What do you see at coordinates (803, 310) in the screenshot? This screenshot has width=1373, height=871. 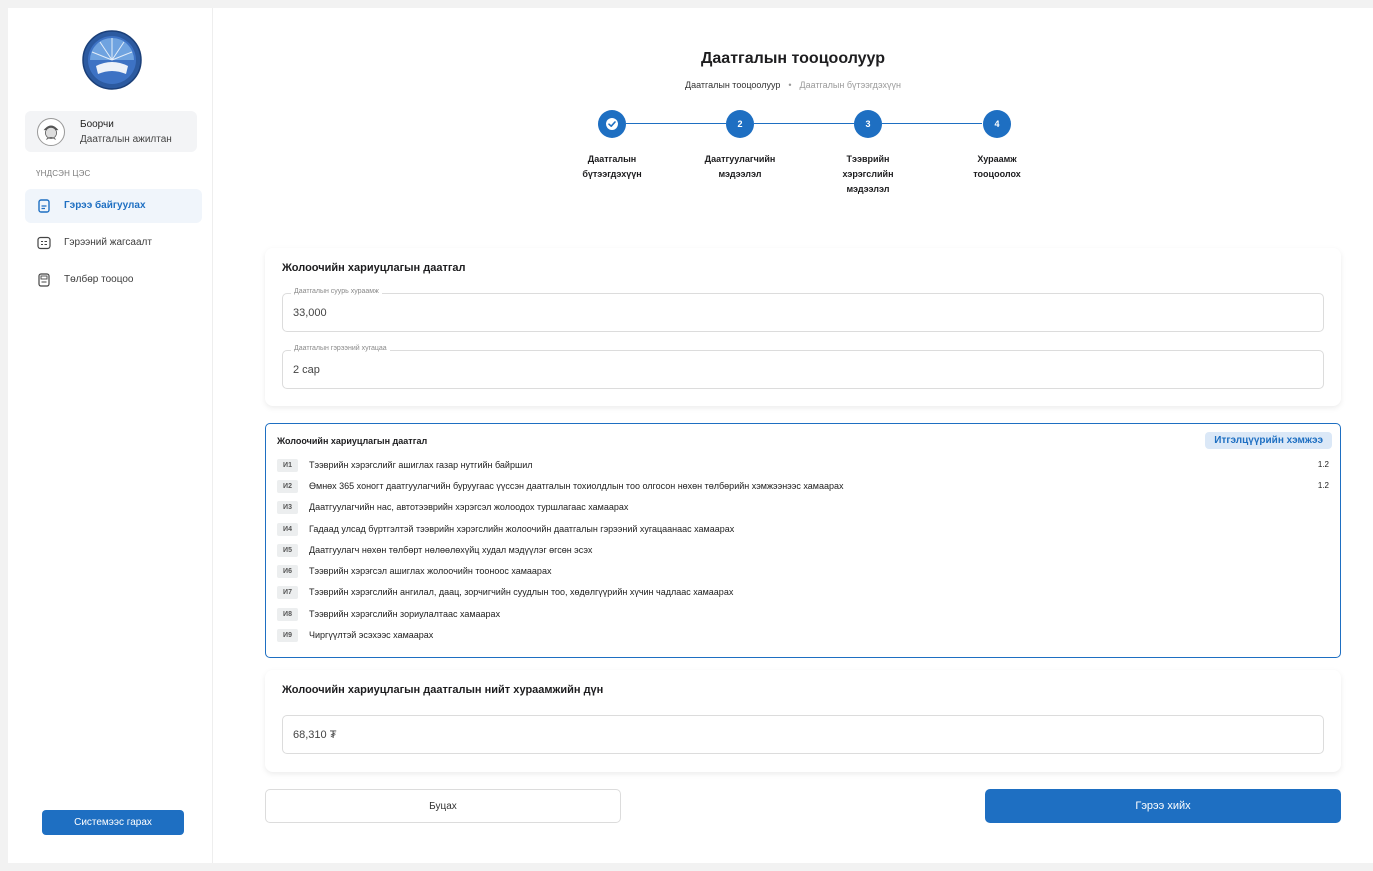 I see `base-premium-field: Даатгалын суурь хураамж 33,000` at bounding box center [803, 310].